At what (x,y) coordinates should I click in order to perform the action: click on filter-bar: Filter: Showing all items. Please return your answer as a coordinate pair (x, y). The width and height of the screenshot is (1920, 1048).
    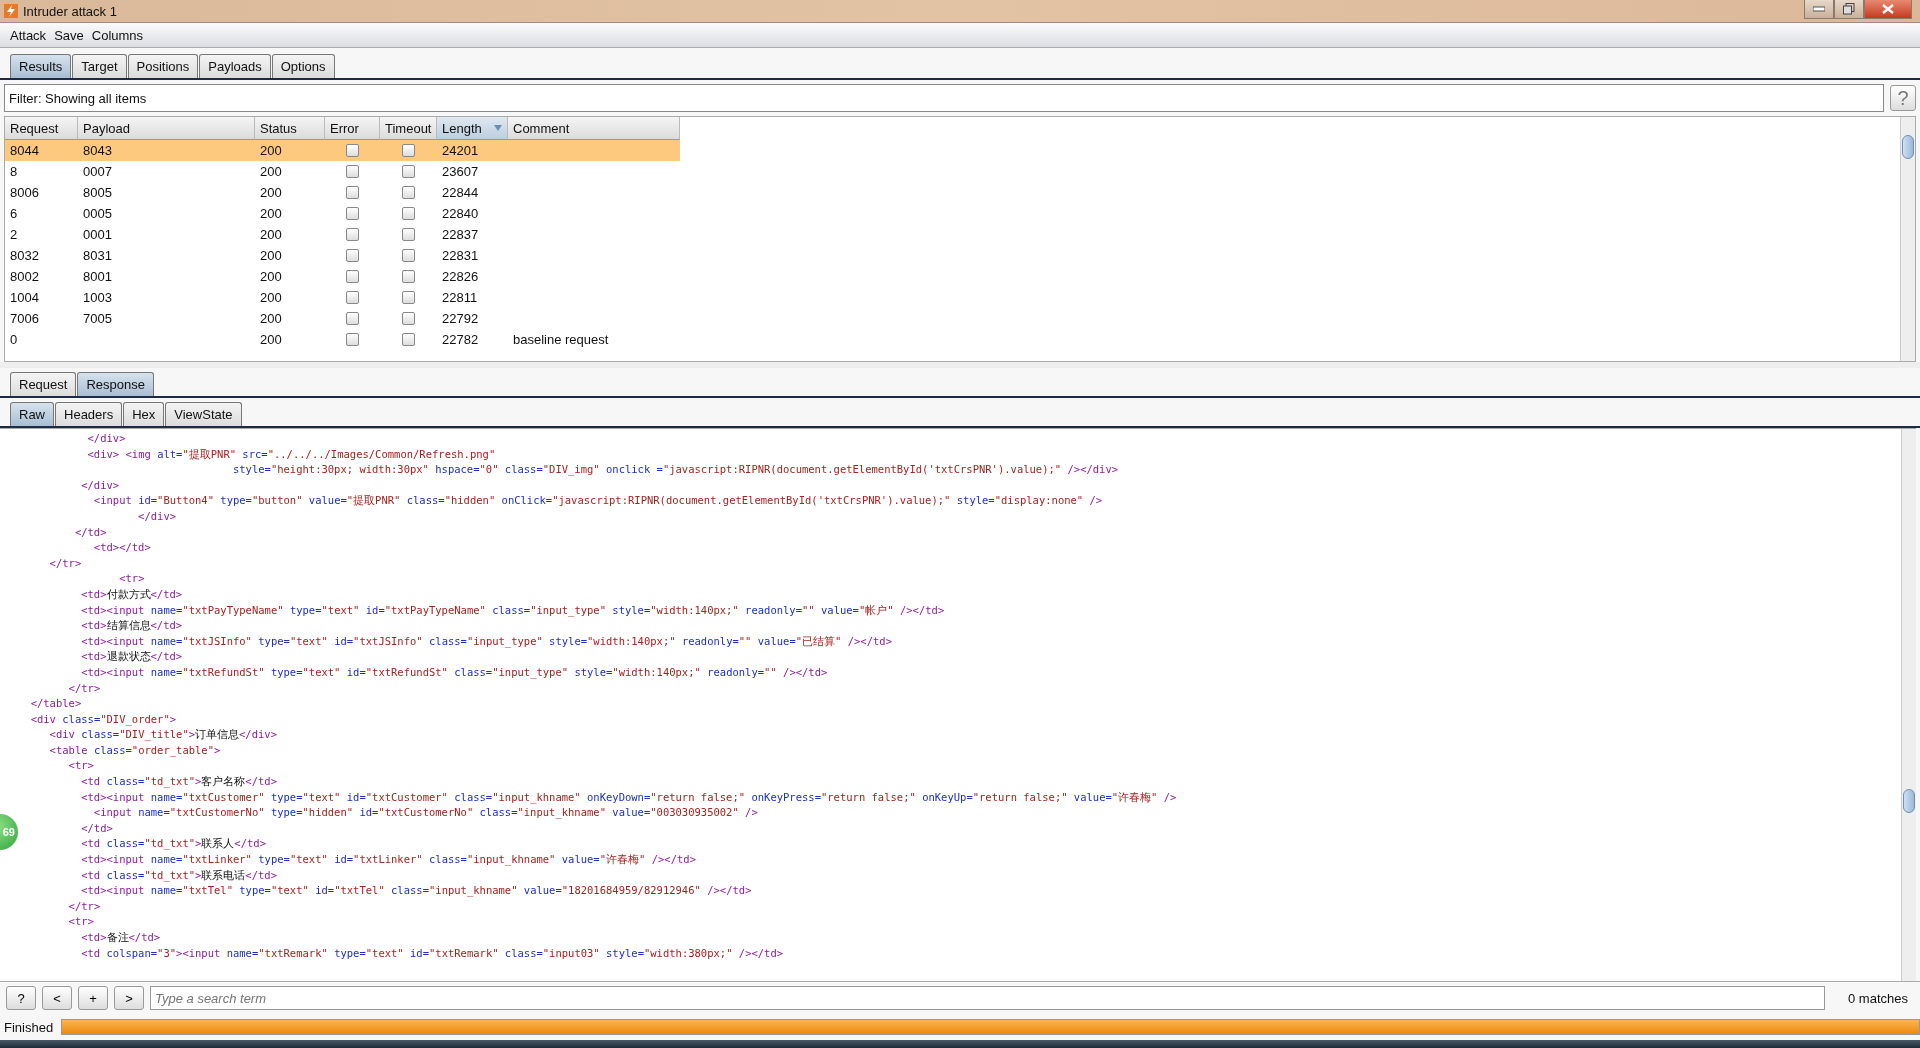
    Looking at the image, I should click on (944, 98).